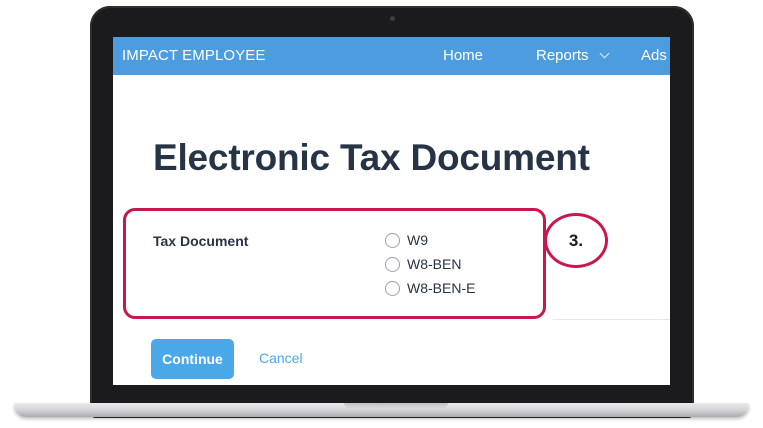 The width and height of the screenshot is (763, 428). What do you see at coordinates (576, 240) in the screenshot?
I see `step-badge: 3.` at bounding box center [576, 240].